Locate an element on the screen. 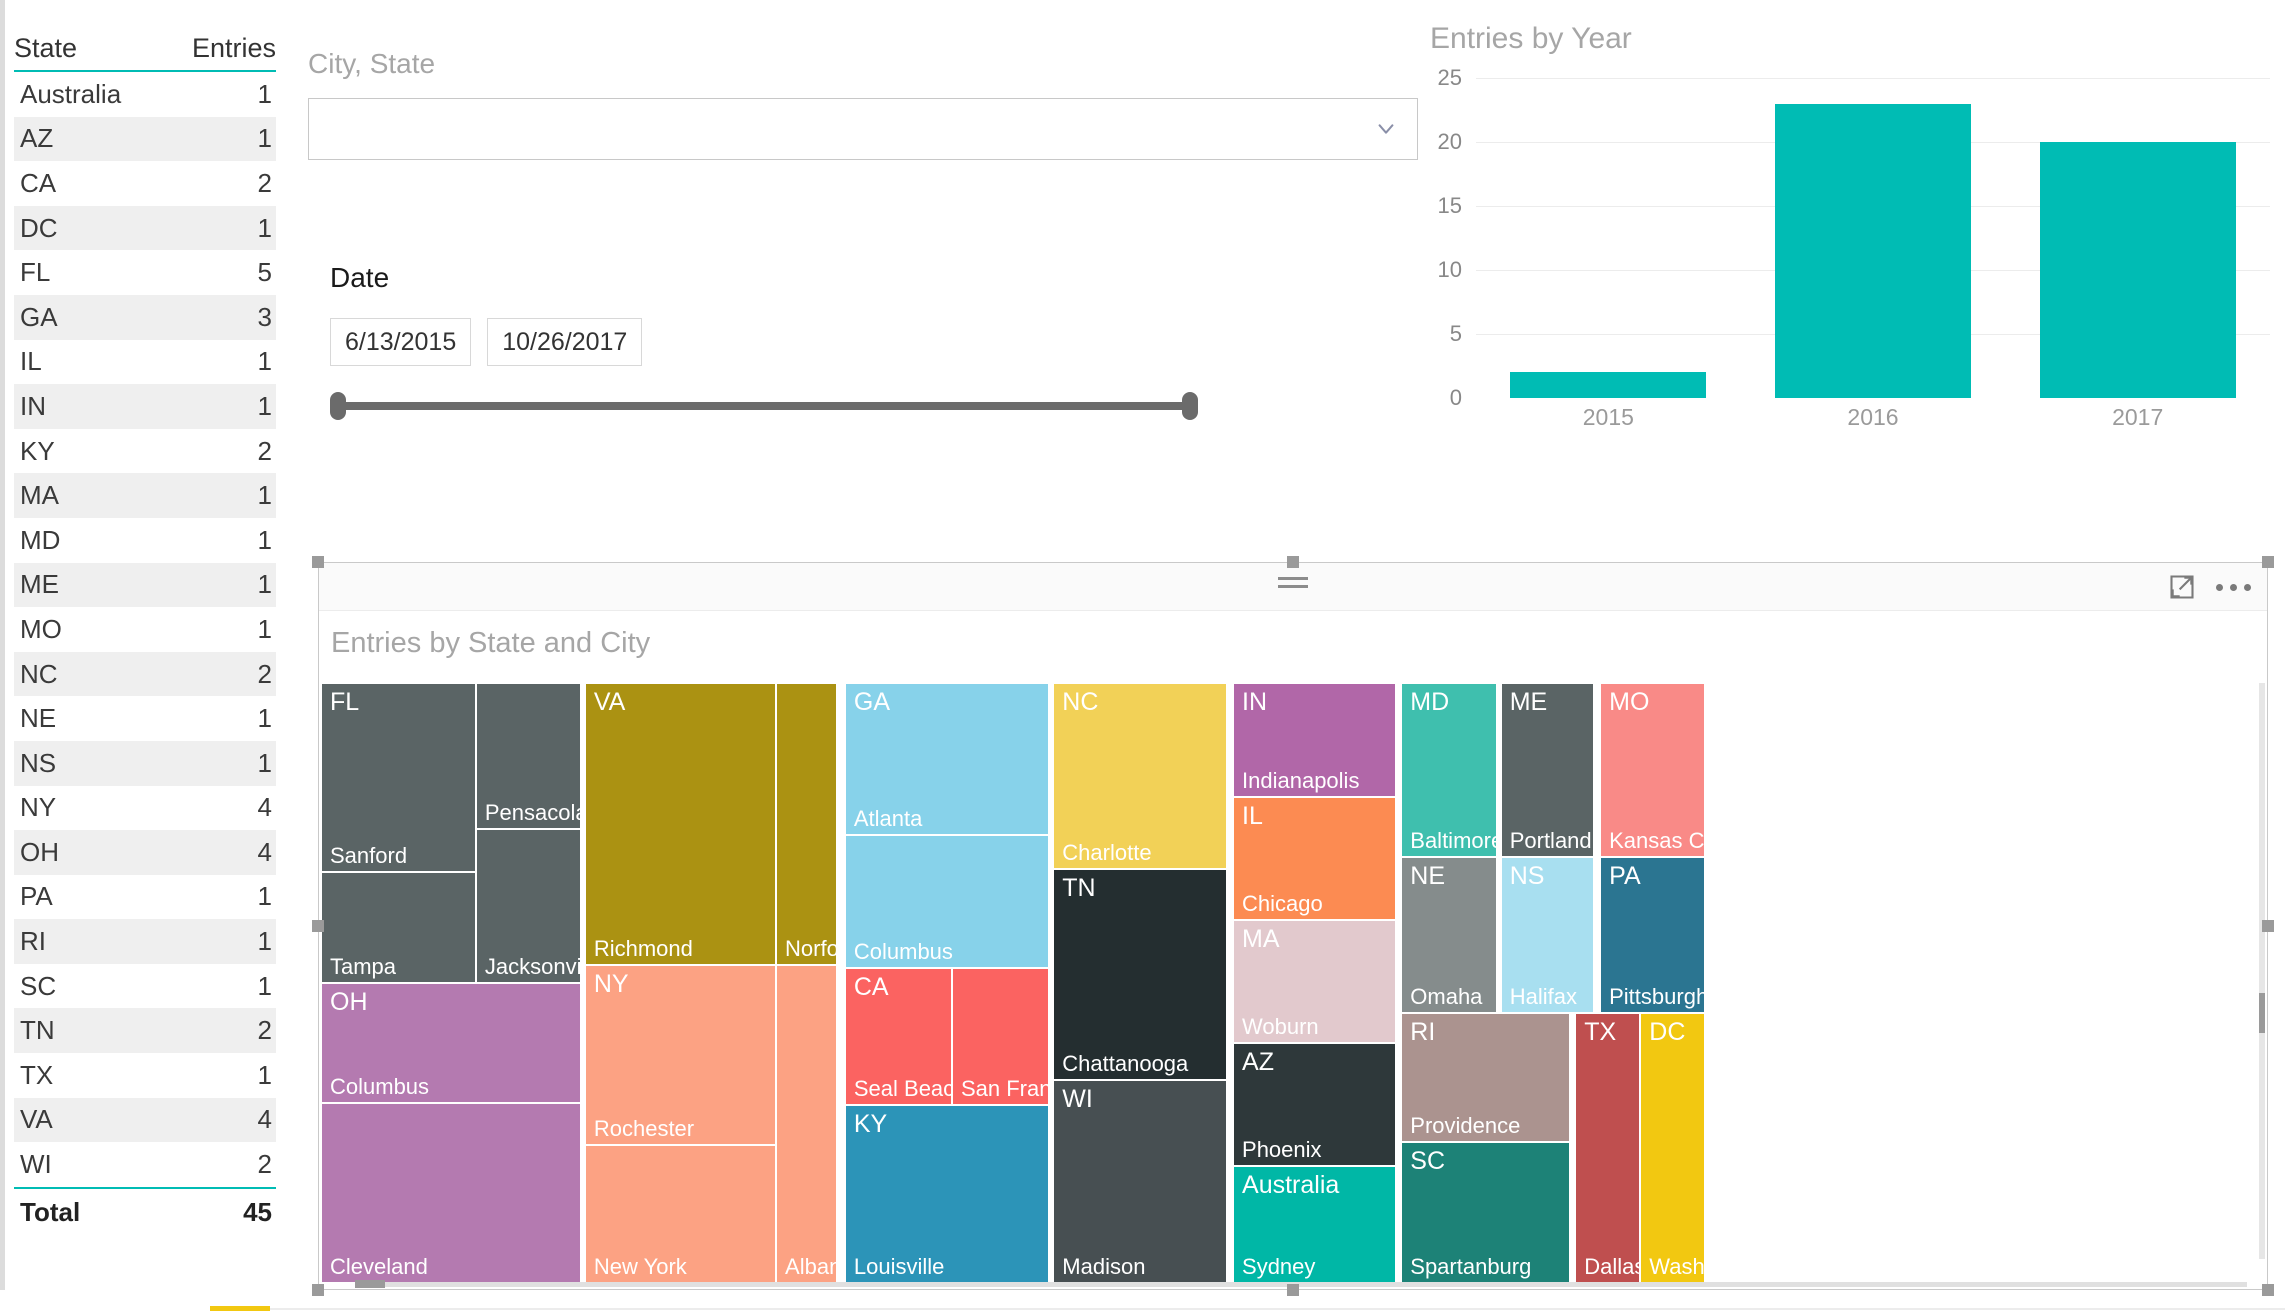  table-row: MA 1 is located at coordinates (145, 495).